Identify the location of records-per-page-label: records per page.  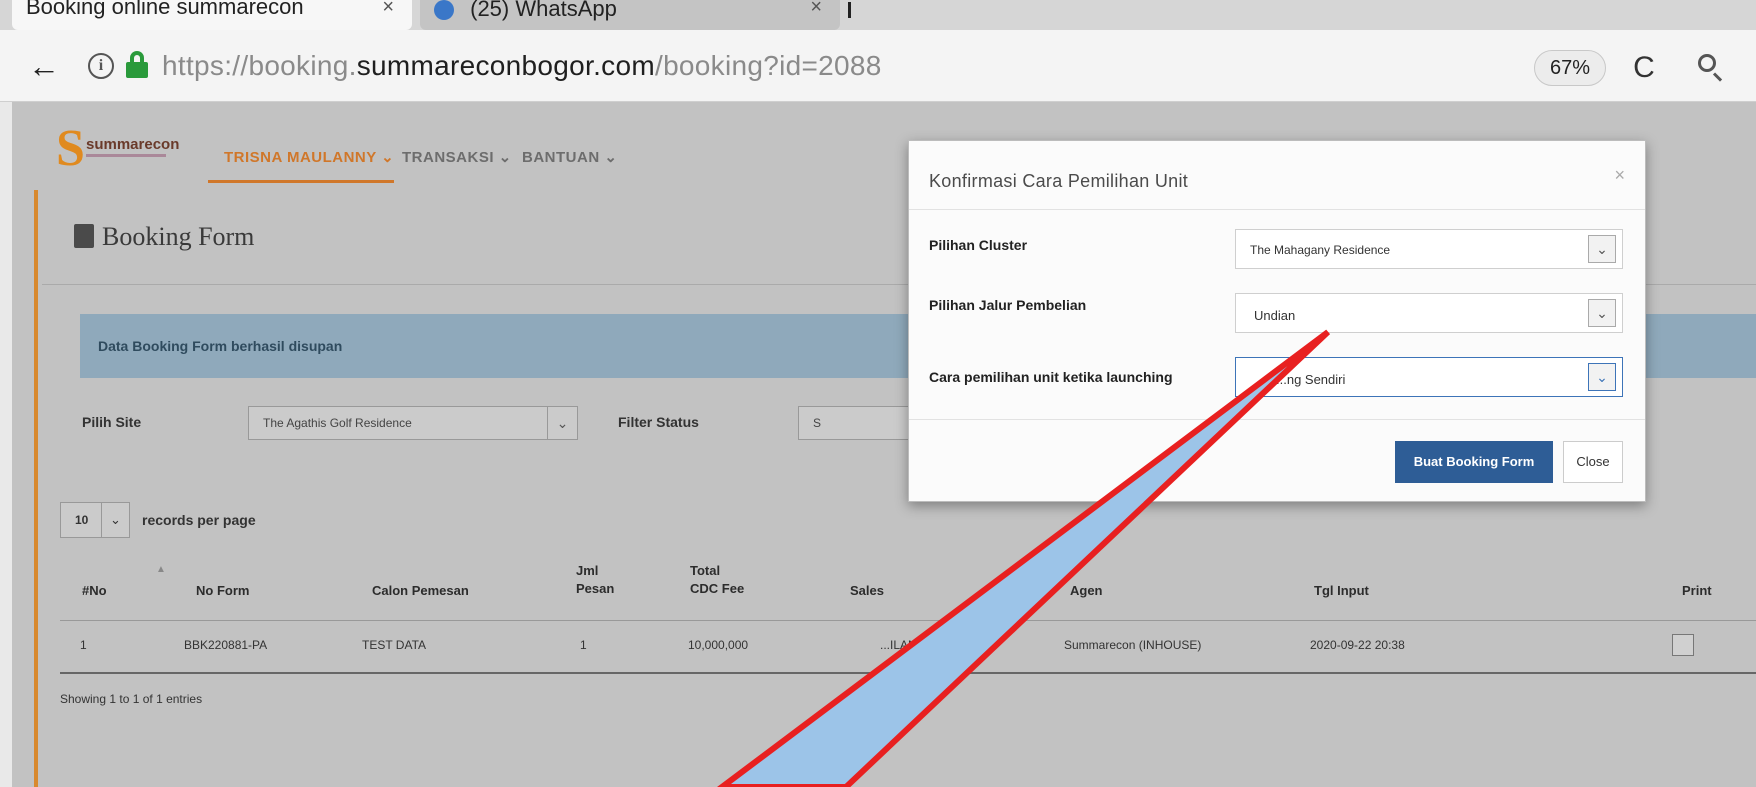
(199, 520).